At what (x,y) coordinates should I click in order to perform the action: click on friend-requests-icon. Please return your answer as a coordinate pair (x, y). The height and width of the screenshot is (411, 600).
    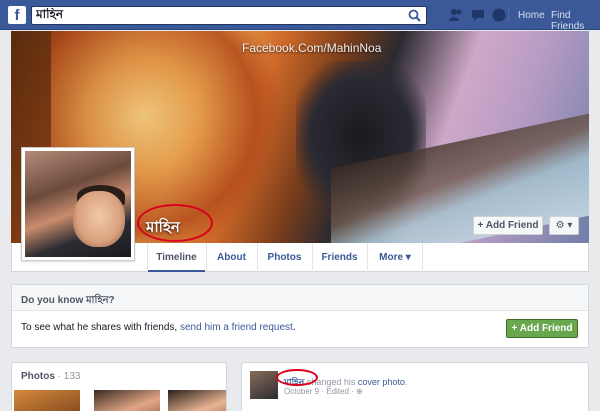
    Looking at the image, I should click on (456, 15).